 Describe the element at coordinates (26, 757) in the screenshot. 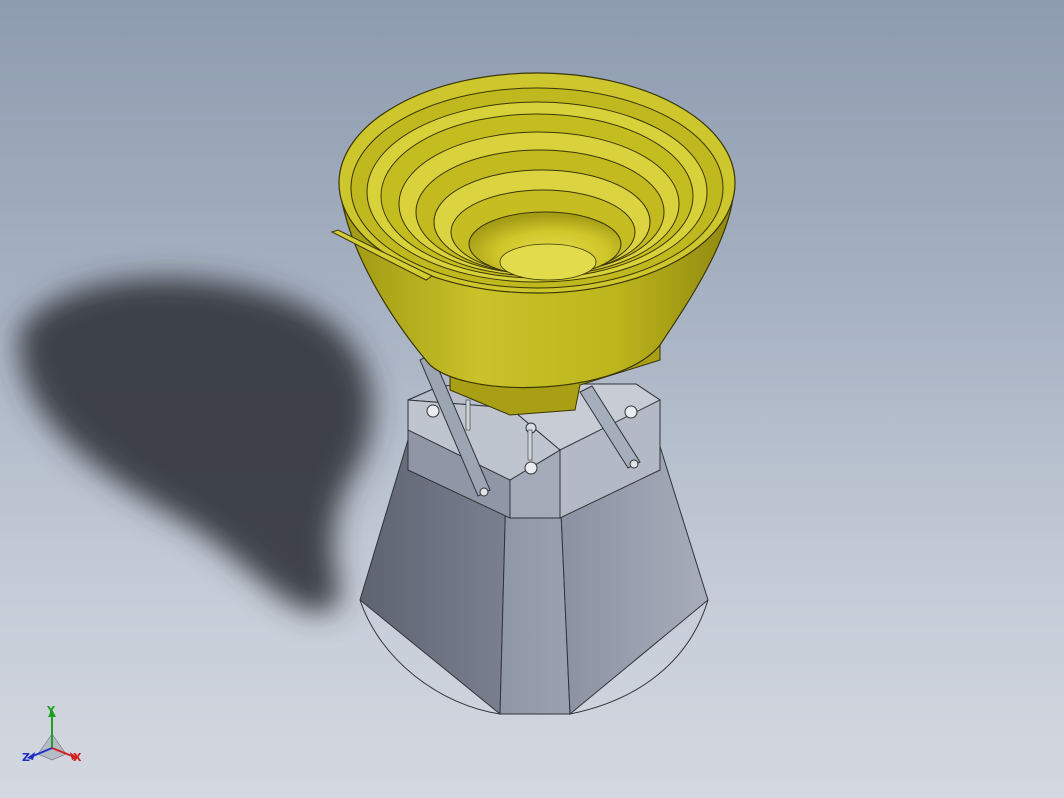

I see `z-axis-label: Z` at that location.